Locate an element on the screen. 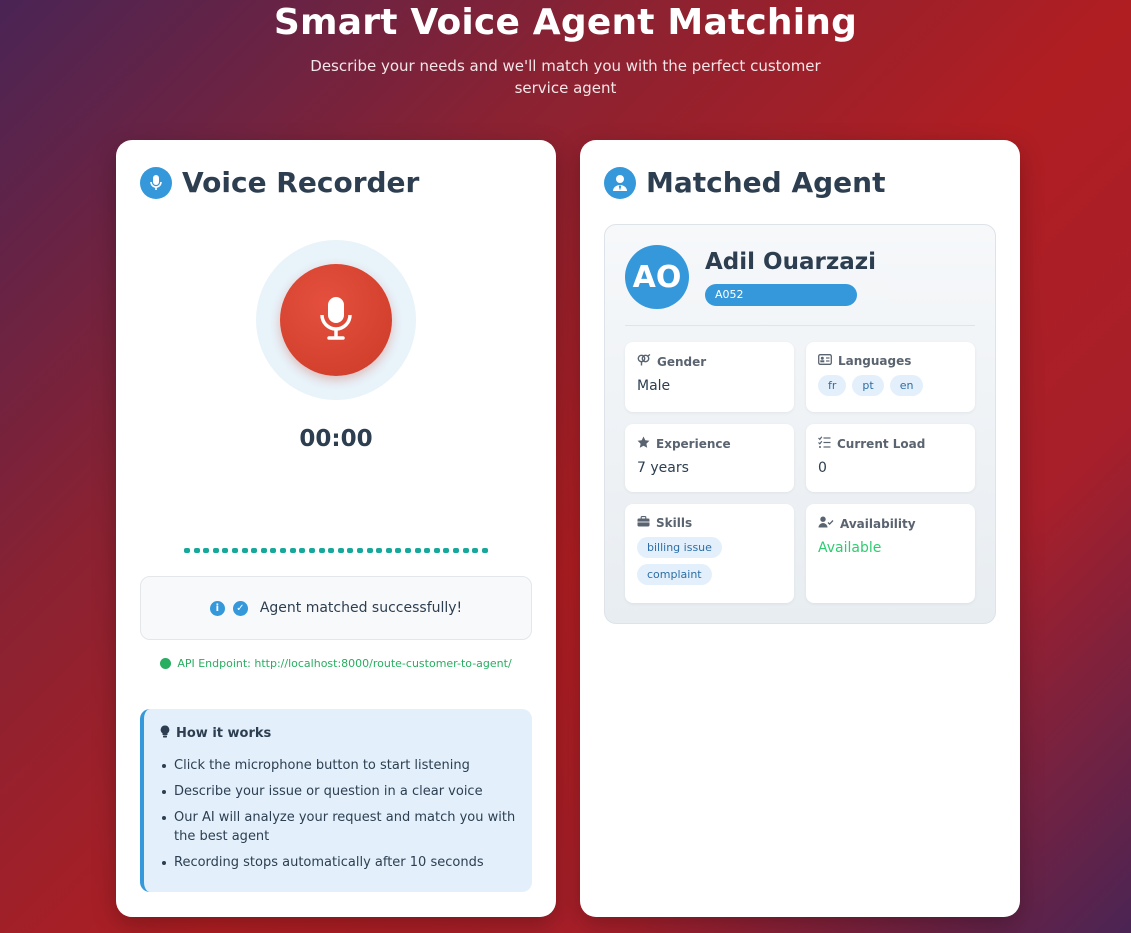 The width and height of the screenshot is (1131, 933). voice-recorder-title: Voice Recorder is located at coordinates (301, 182).